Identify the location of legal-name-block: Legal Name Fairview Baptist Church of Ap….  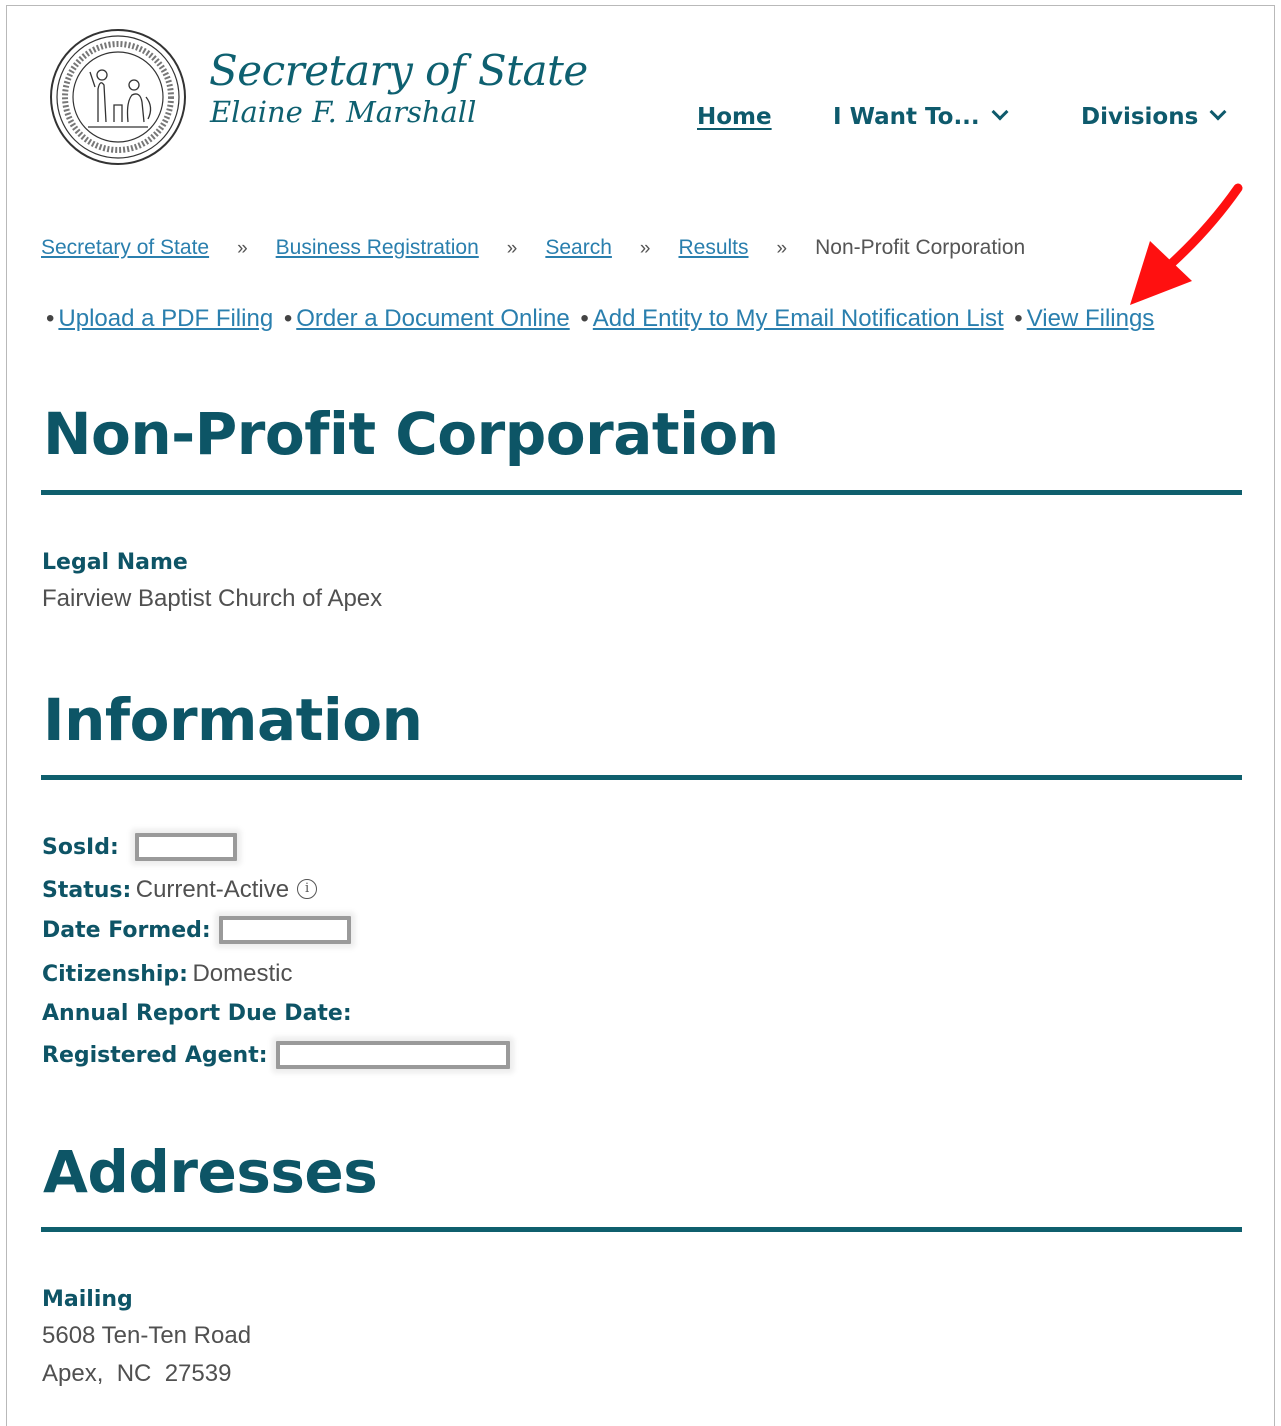
(212, 581).